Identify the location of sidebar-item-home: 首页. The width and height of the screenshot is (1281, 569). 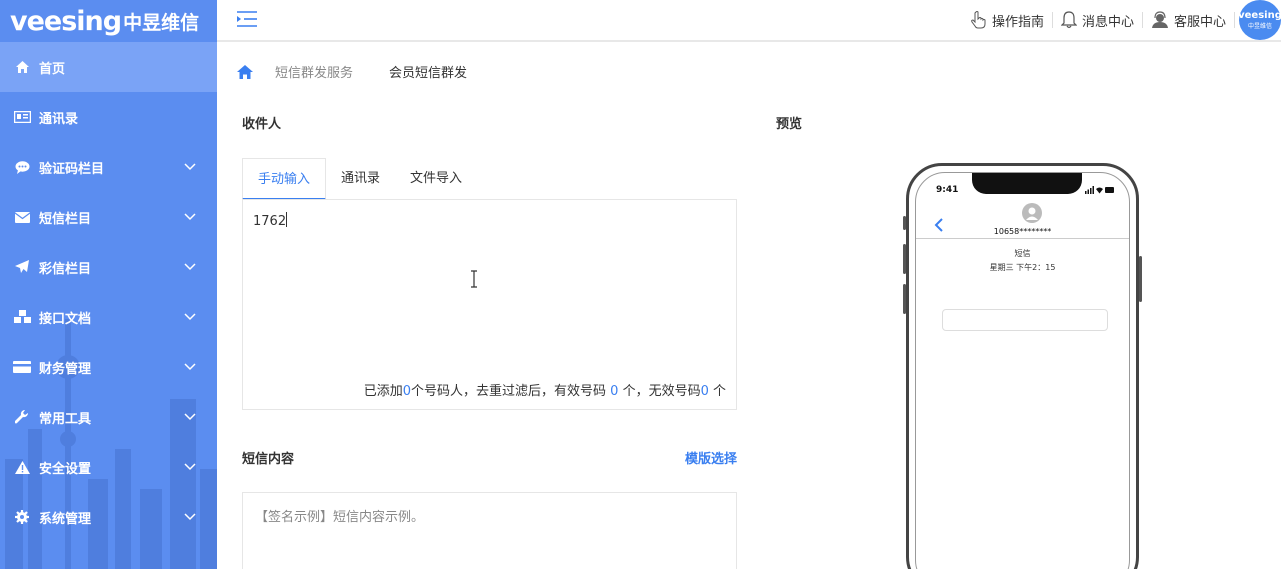
(108, 67).